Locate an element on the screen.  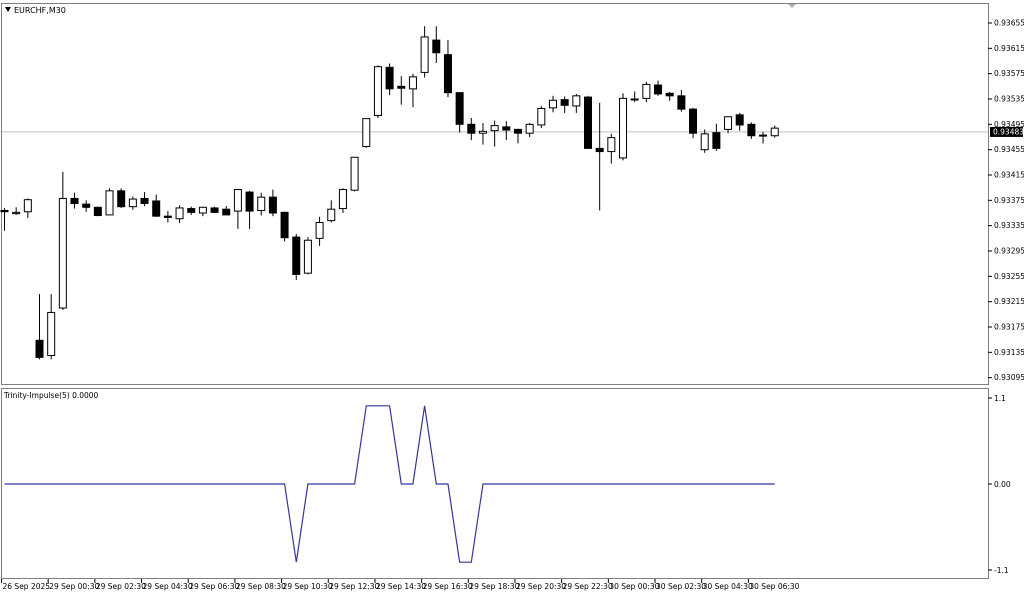
current-price-tag: 0.93483 is located at coordinates (1007, 131).